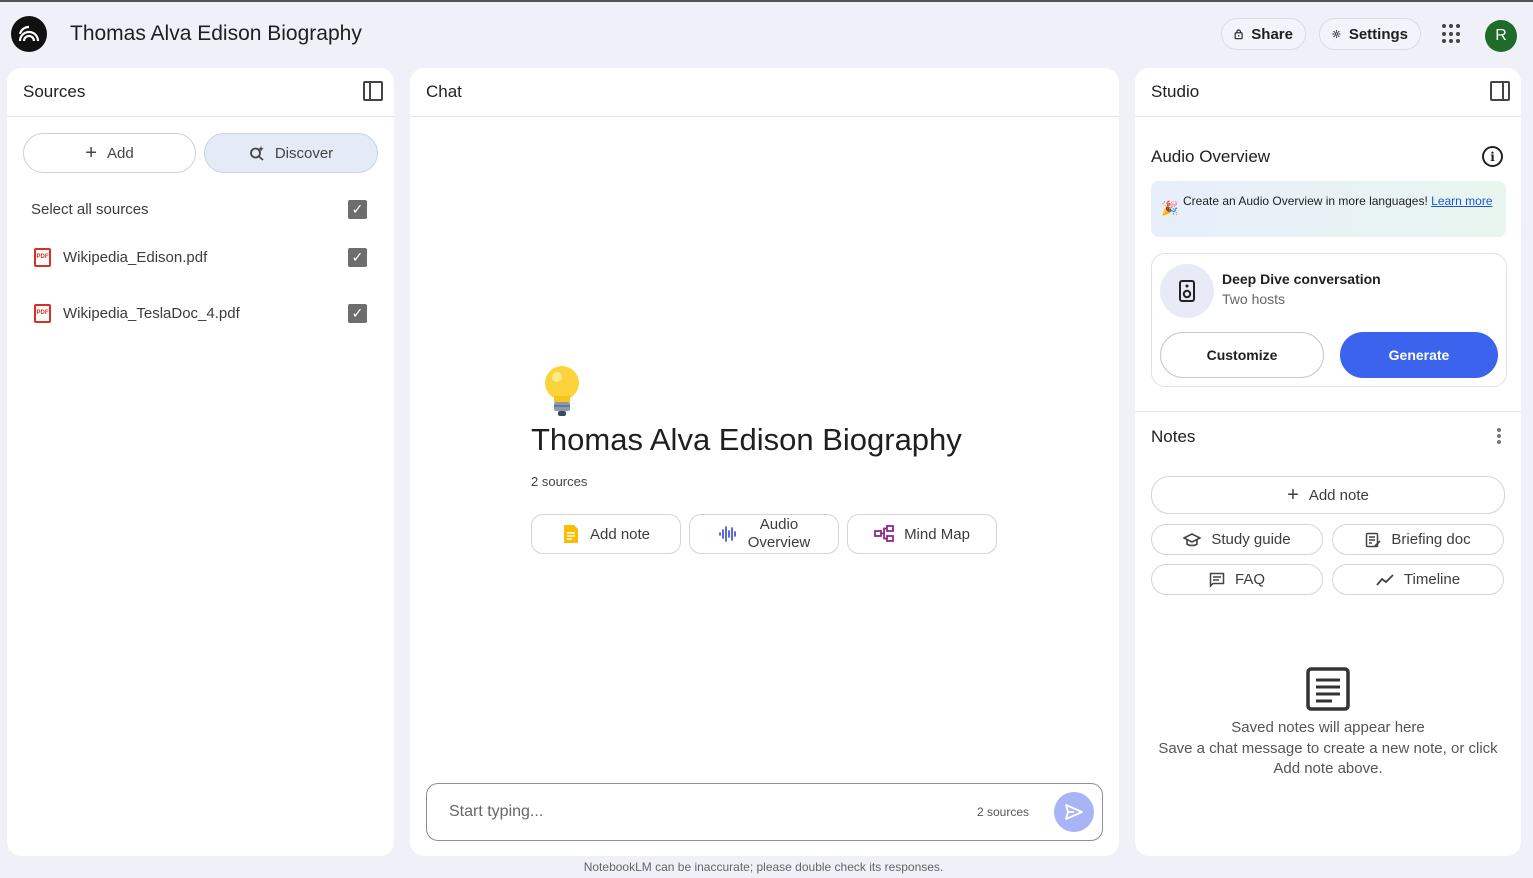 The width and height of the screenshot is (1533, 878). I want to click on chat-input-box: 2 sources, so click(764, 812).